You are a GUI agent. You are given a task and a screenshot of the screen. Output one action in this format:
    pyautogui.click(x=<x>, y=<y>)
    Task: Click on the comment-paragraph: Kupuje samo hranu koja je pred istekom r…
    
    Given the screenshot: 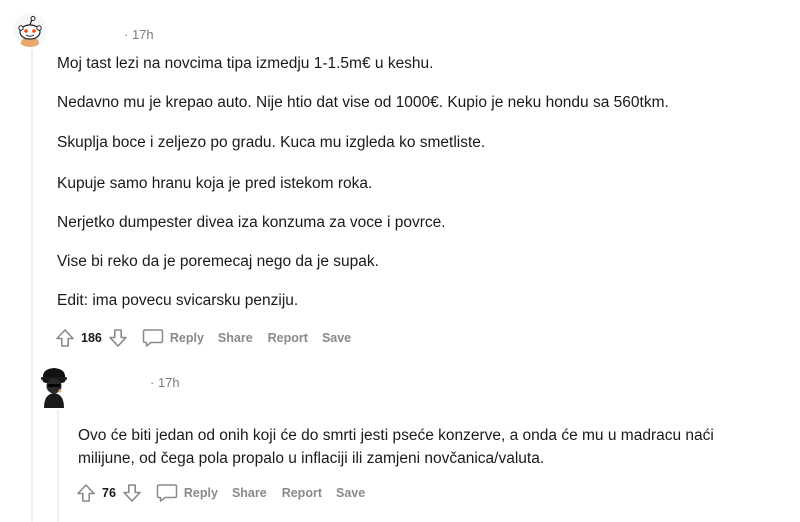 What is the action you would take?
    pyautogui.click(x=215, y=183)
    